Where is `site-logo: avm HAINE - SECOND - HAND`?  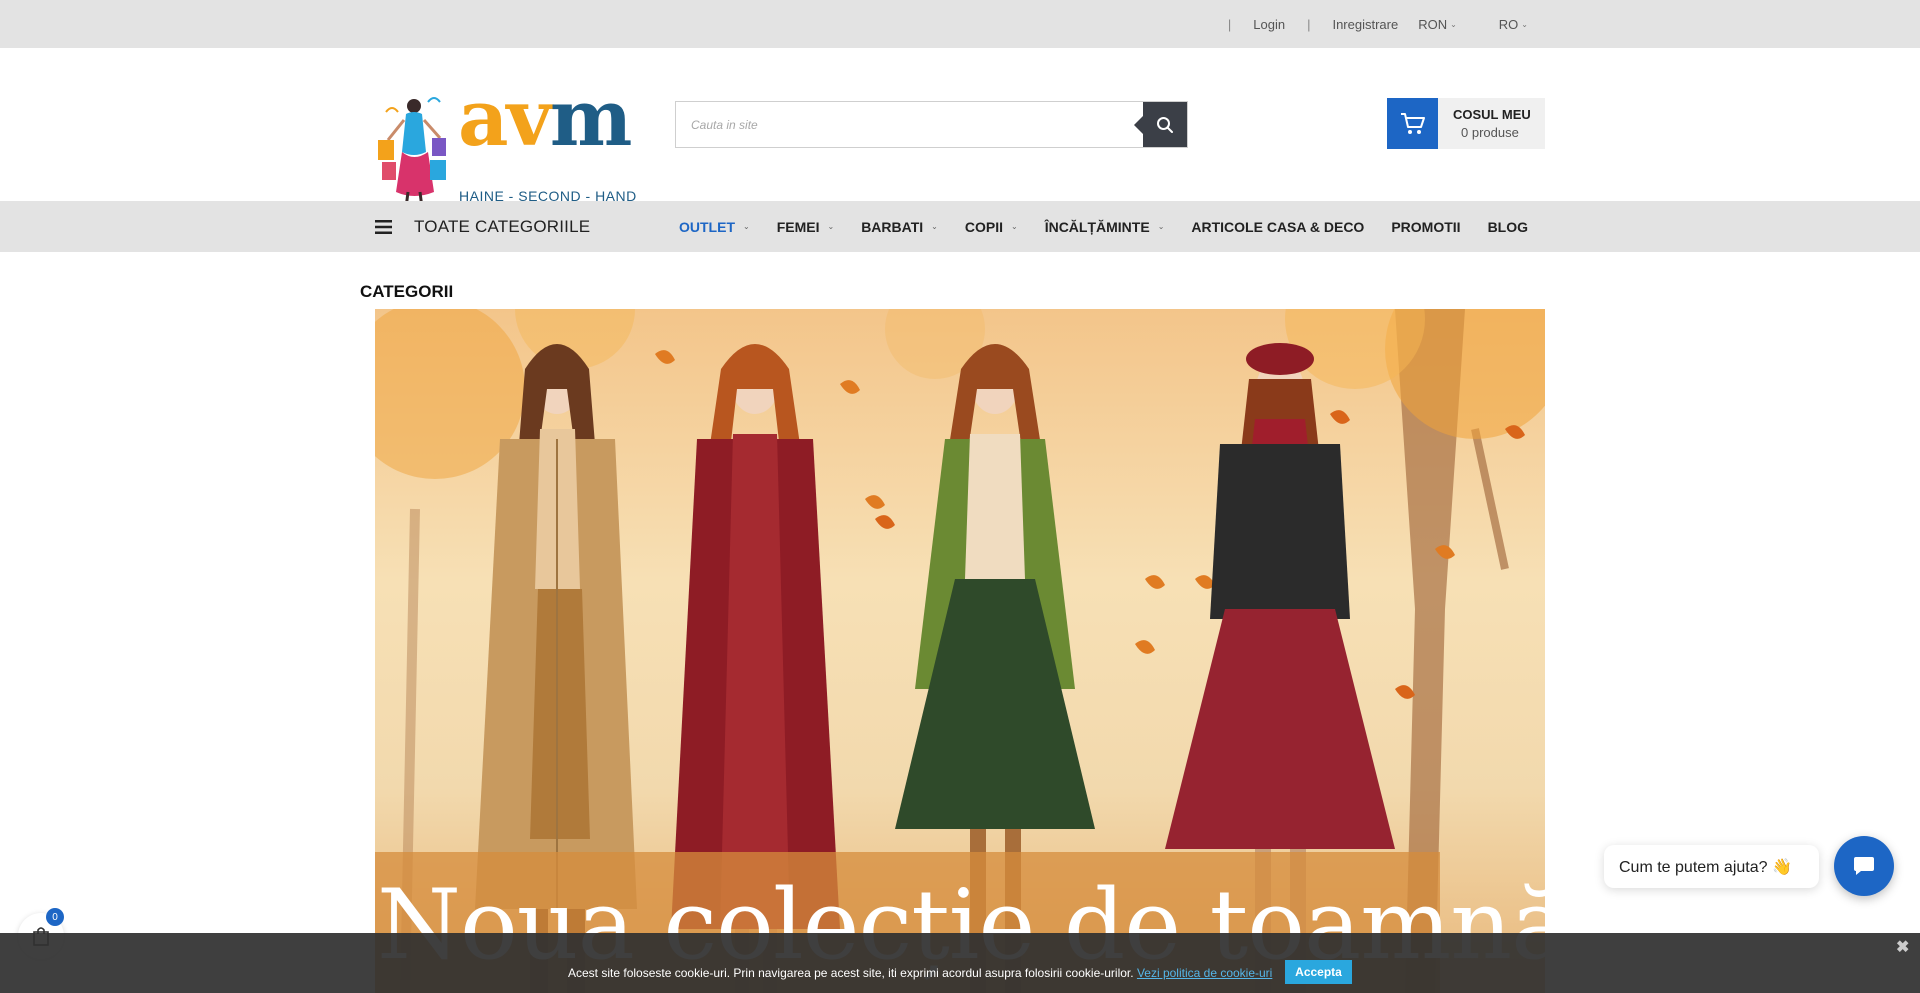
site-logo: avm HAINE - SECOND - HAND is located at coordinates (511, 147).